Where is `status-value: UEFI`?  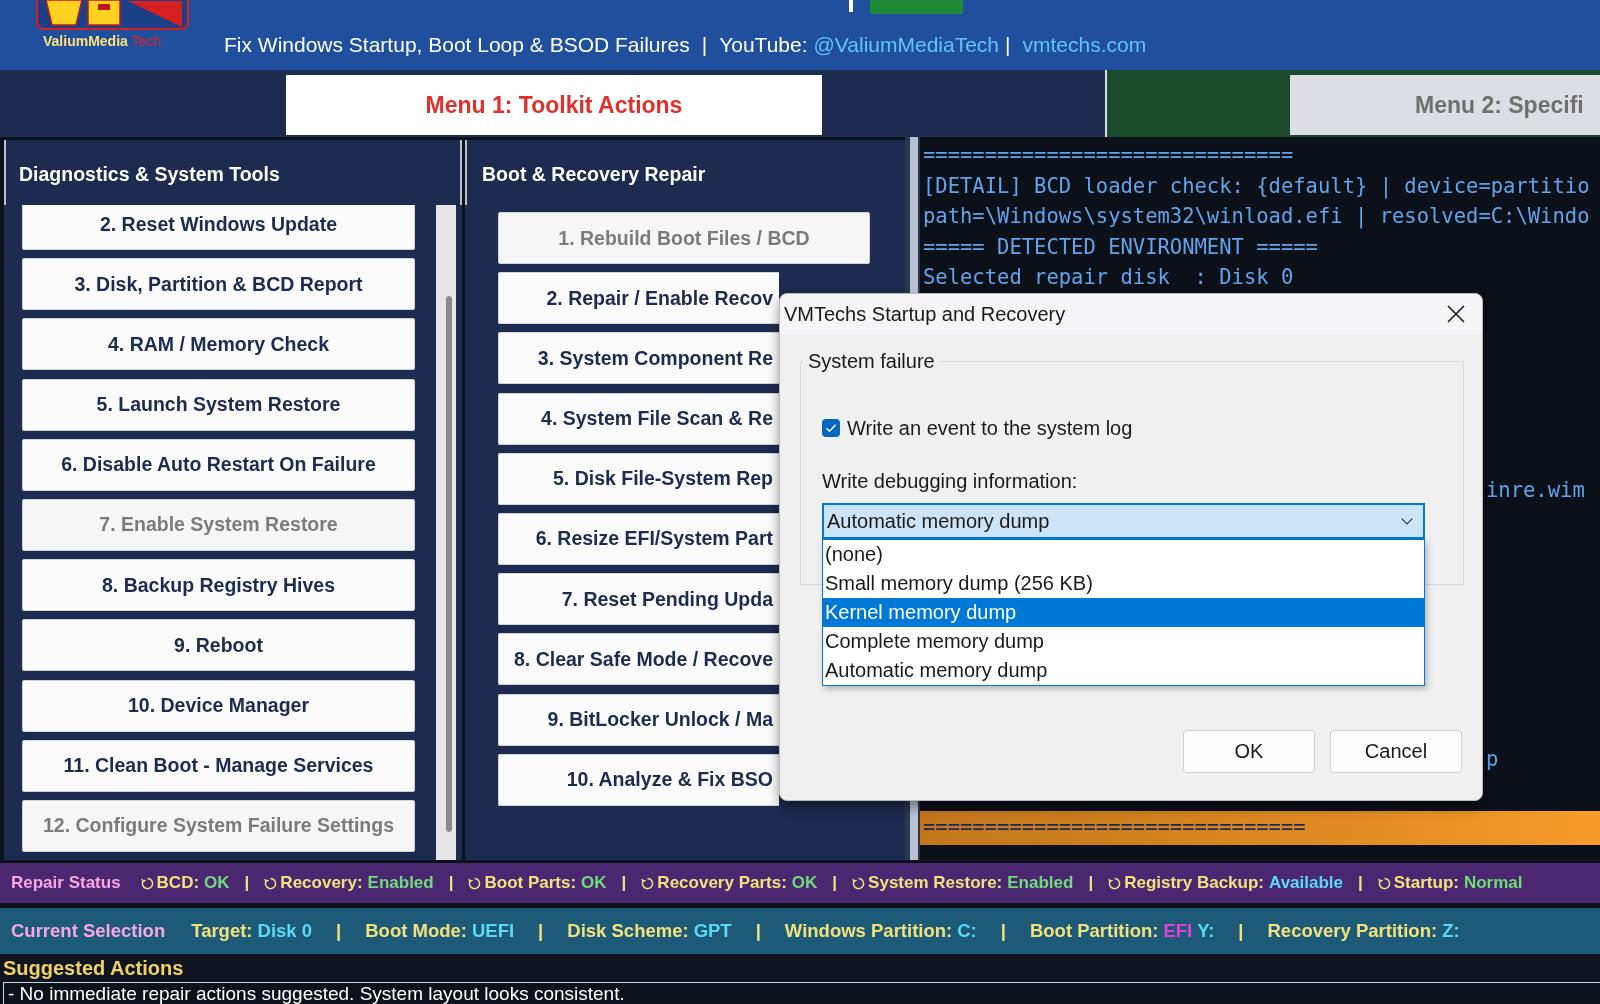 status-value: UEFI is located at coordinates (493, 931).